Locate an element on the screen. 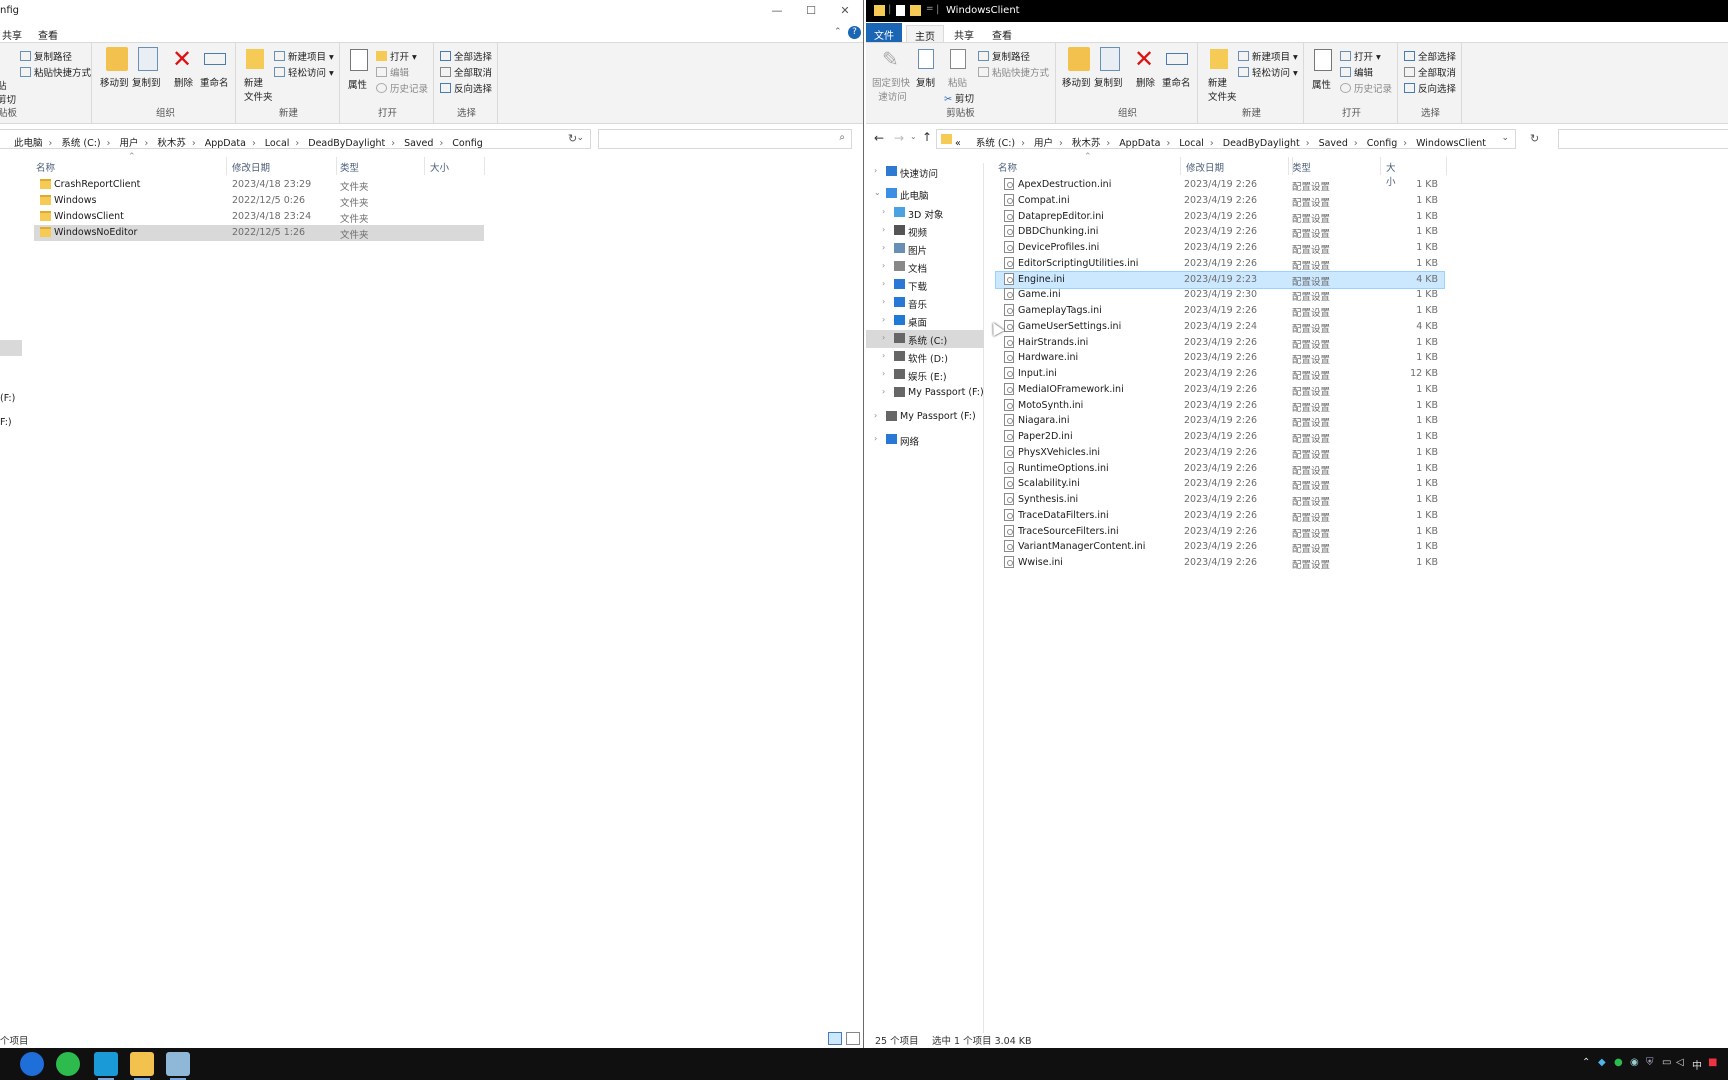  title-bar: | = | WindowsClient is located at coordinates (1297, 11).